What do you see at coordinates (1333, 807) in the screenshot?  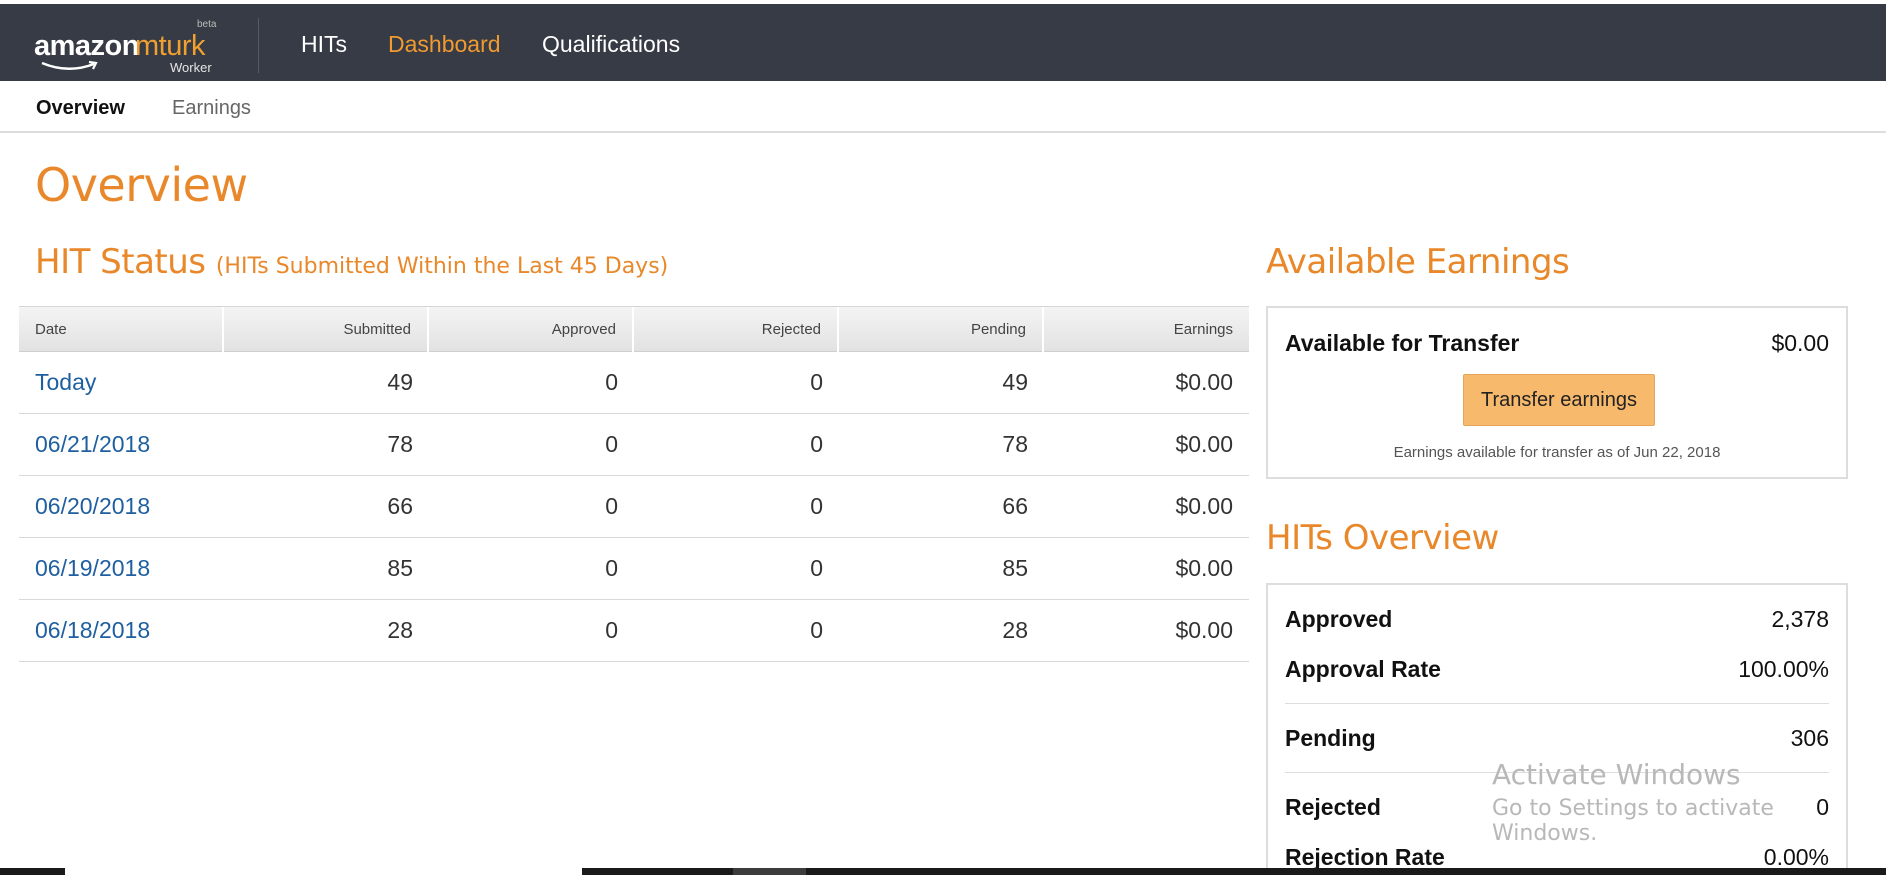 I see `rejected-label: Rejected` at bounding box center [1333, 807].